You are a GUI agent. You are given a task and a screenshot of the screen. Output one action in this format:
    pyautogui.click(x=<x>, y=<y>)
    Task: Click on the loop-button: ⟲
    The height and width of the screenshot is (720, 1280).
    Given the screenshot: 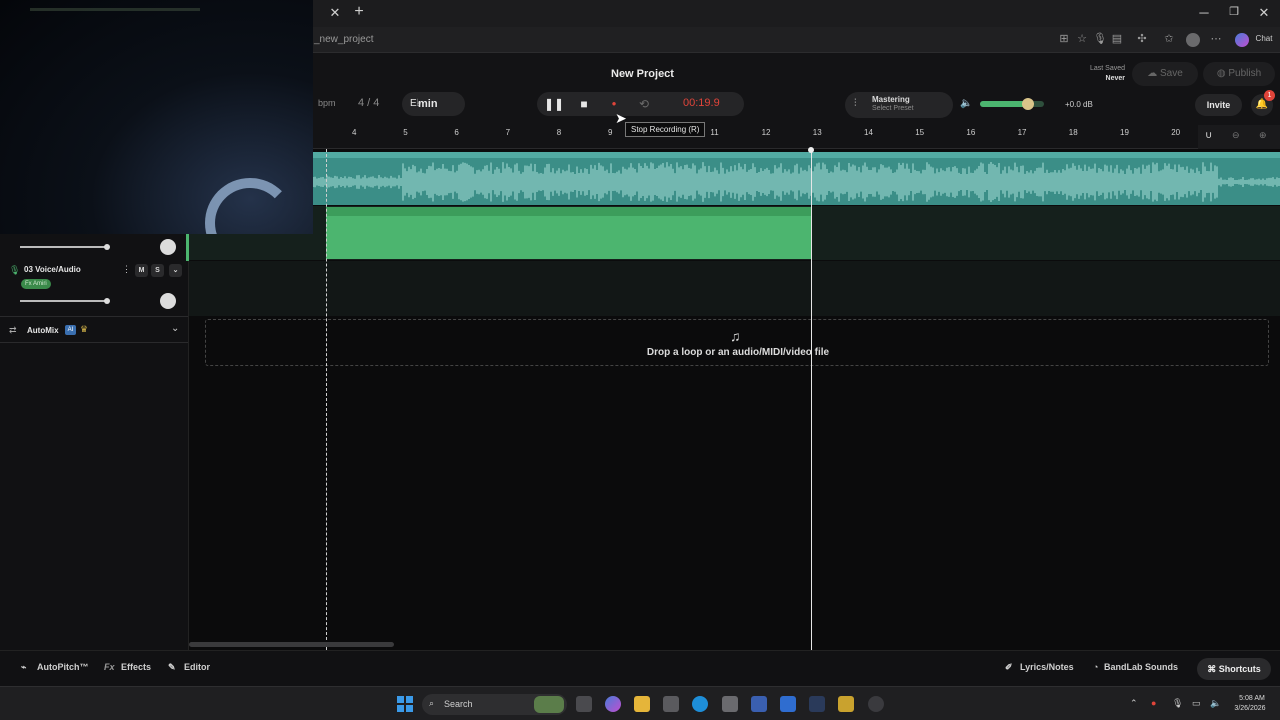 What is the action you would take?
    pyautogui.click(x=644, y=104)
    